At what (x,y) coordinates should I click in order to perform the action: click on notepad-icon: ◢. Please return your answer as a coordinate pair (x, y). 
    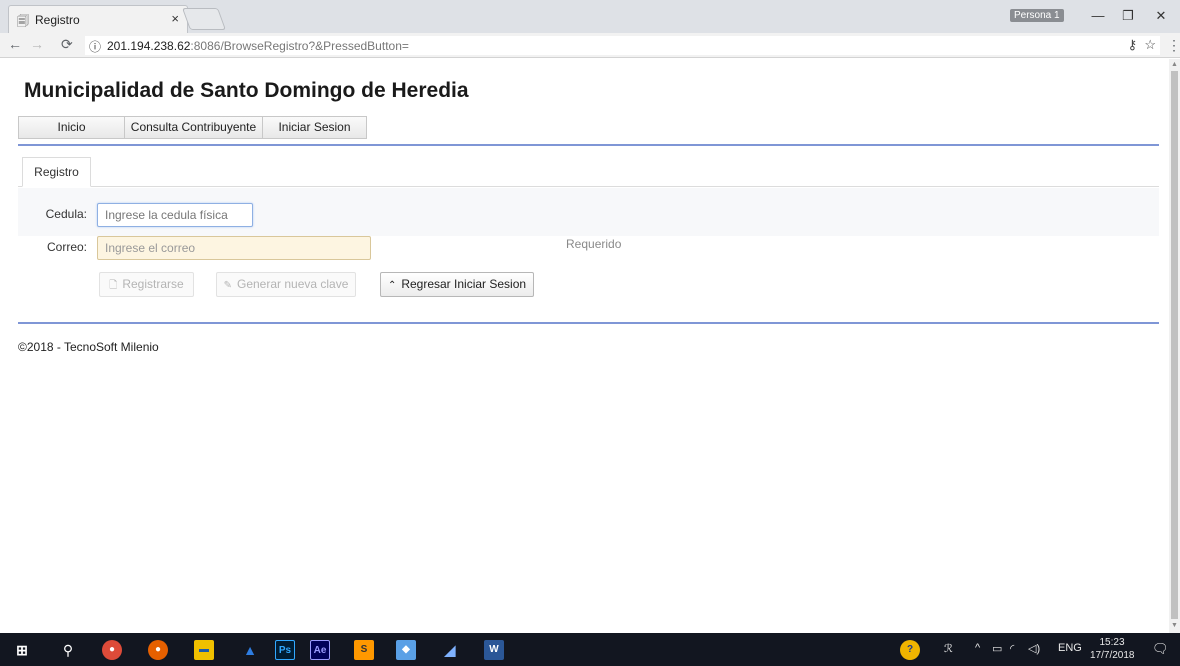
    Looking at the image, I should click on (450, 650).